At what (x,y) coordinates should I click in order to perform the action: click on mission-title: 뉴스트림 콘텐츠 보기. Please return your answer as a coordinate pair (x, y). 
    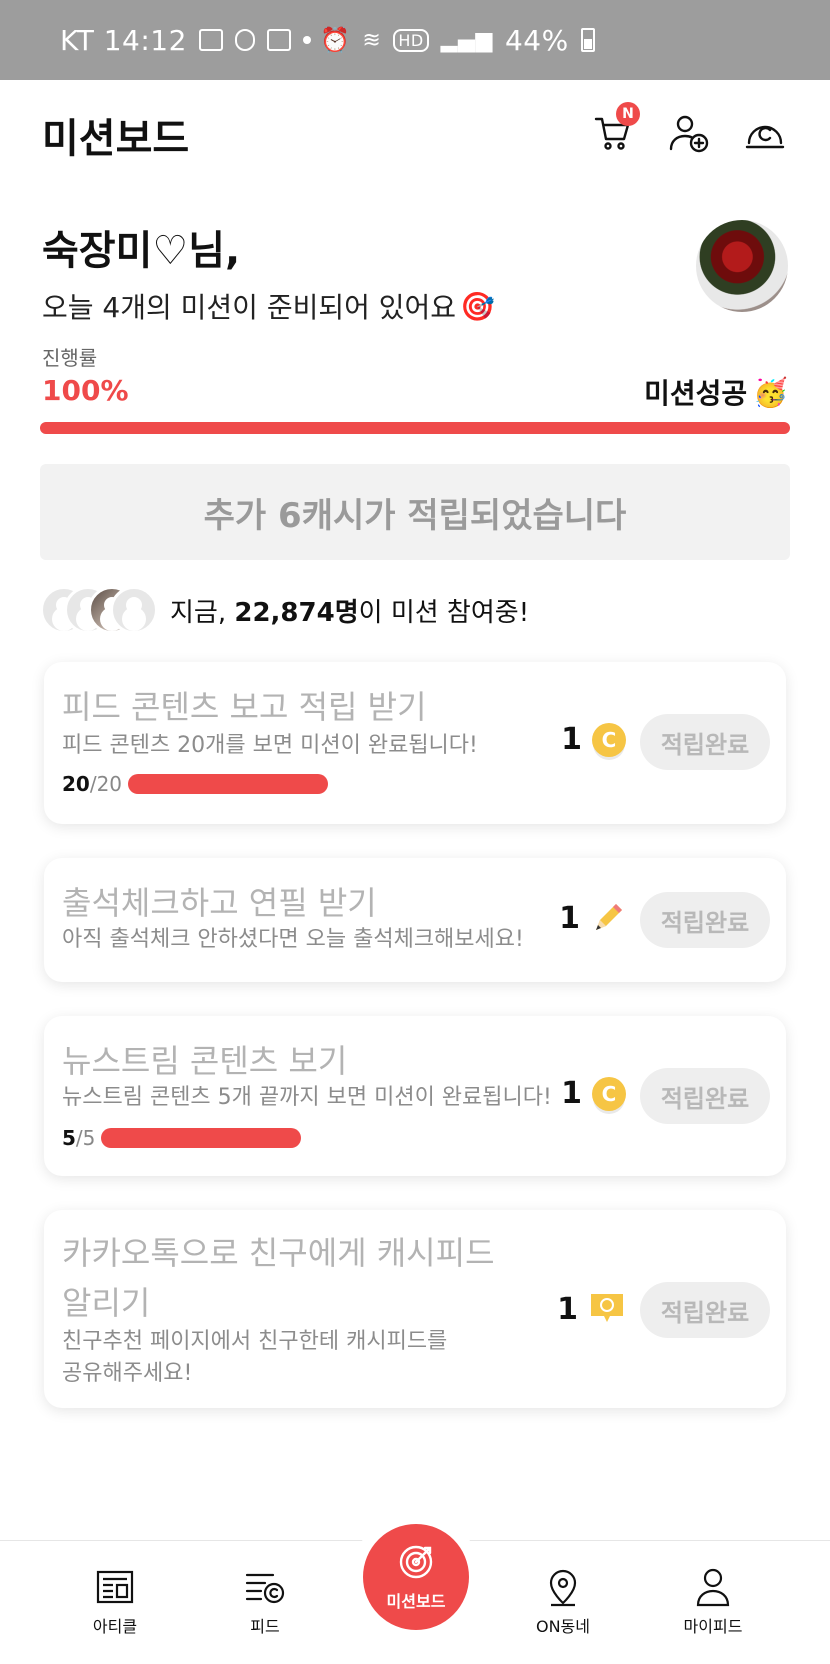
    Looking at the image, I should click on (205, 1061).